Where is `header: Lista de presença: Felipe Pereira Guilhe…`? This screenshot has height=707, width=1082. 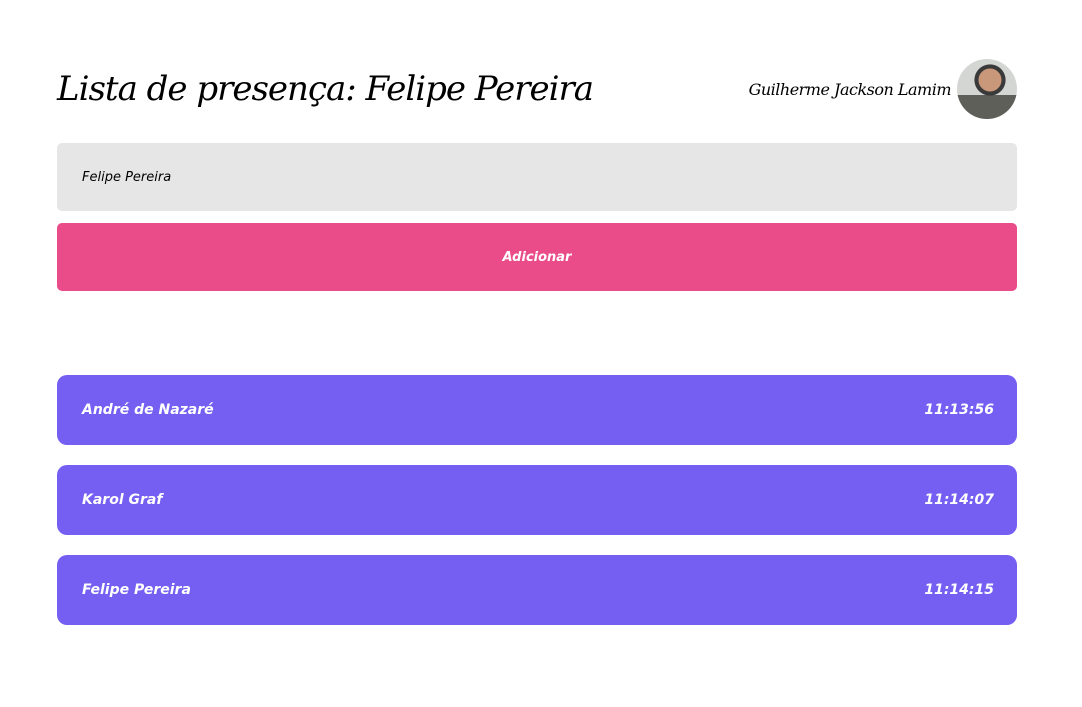 header: Lista de presença: Felipe Pereira Guilhe… is located at coordinates (537, 89).